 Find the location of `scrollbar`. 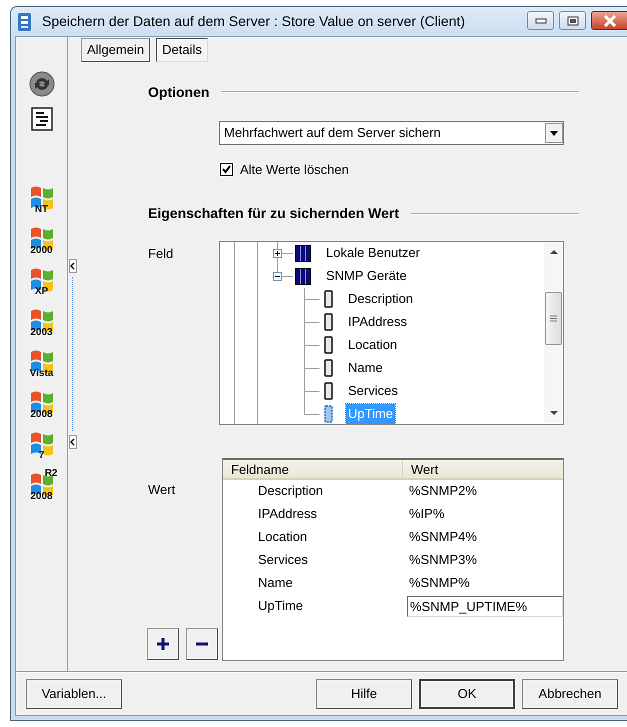

scrollbar is located at coordinates (553, 333).